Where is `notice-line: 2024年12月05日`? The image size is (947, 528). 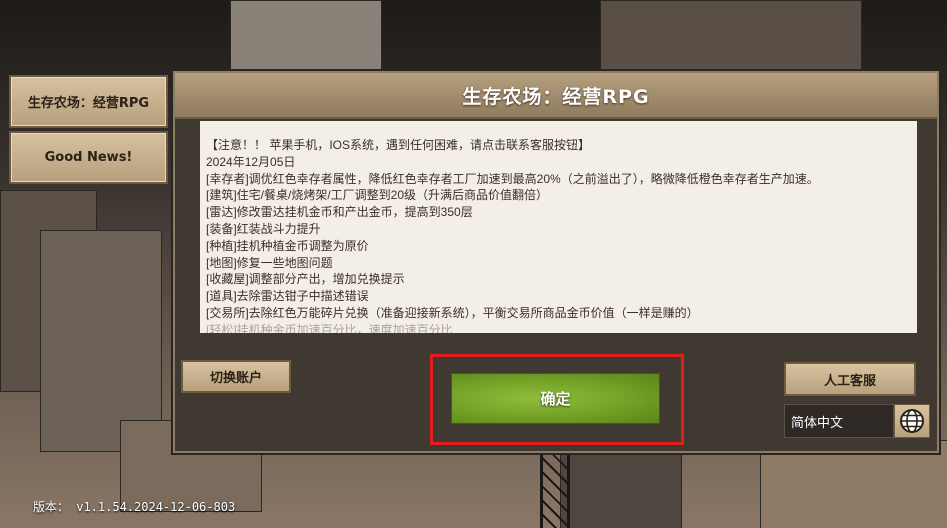 notice-line: 2024年12月05日 is located at coordinates (251, 161).